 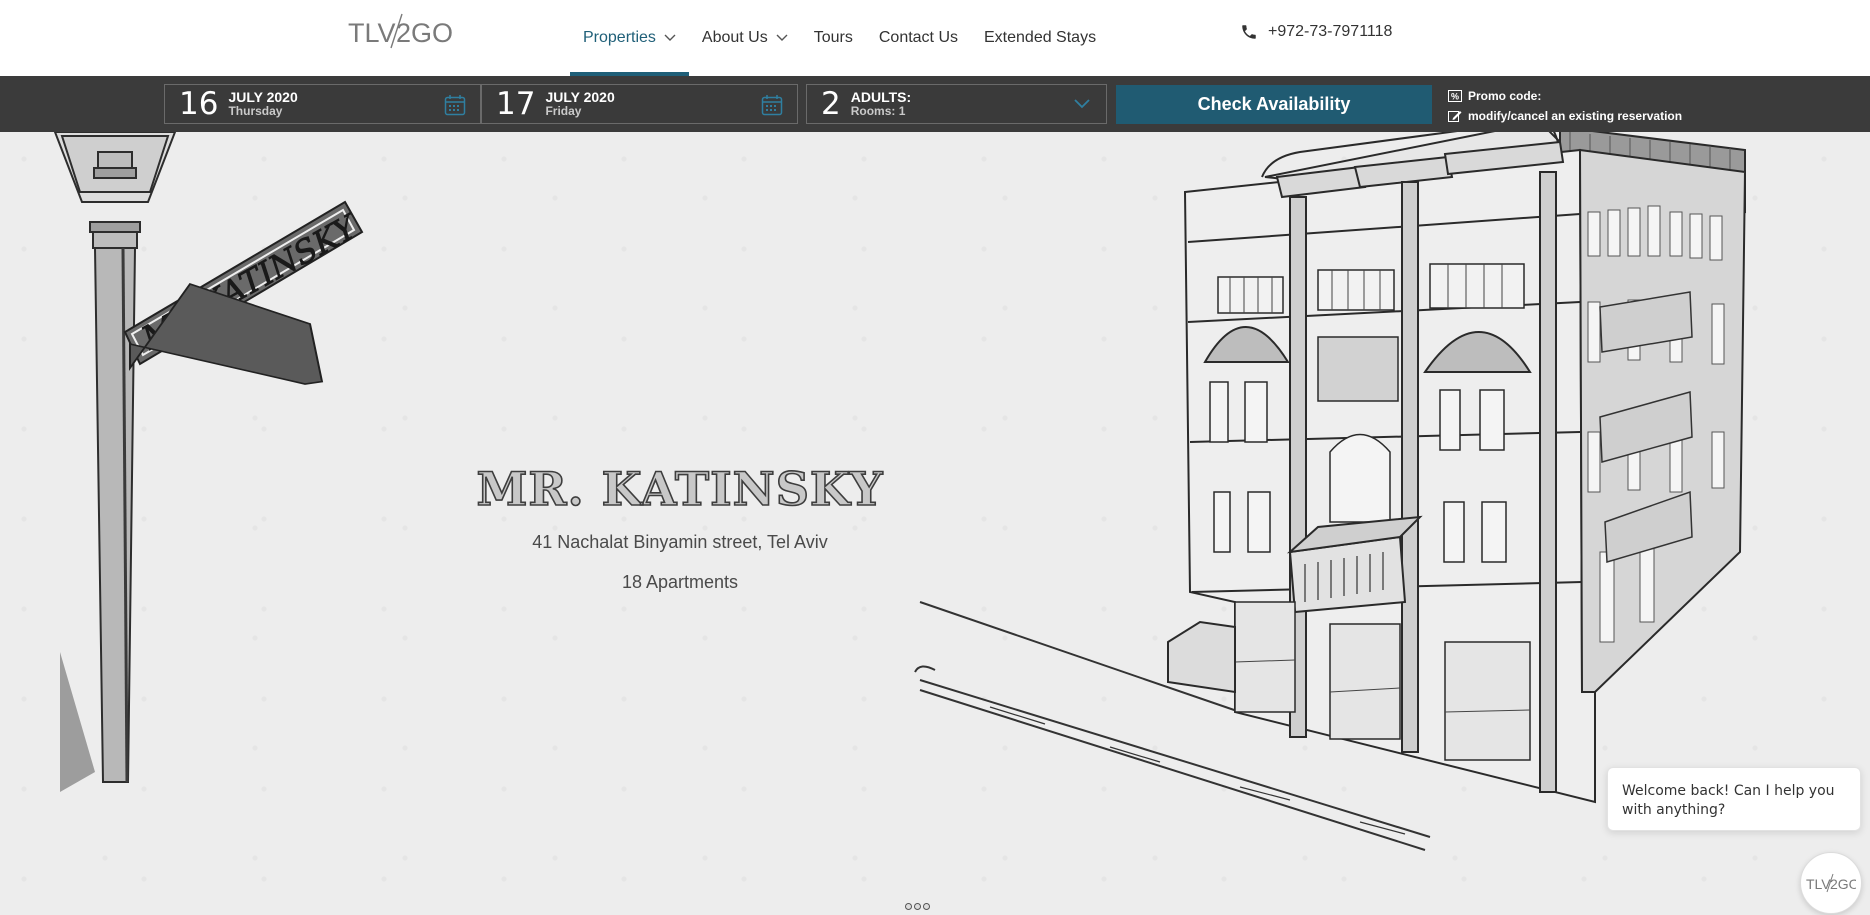 What do you see at coordinates (639, 104) in the screenshot?
I see `checkout-date-field: 17 JULY 2020 Friday` at bounding box center [639, 104].